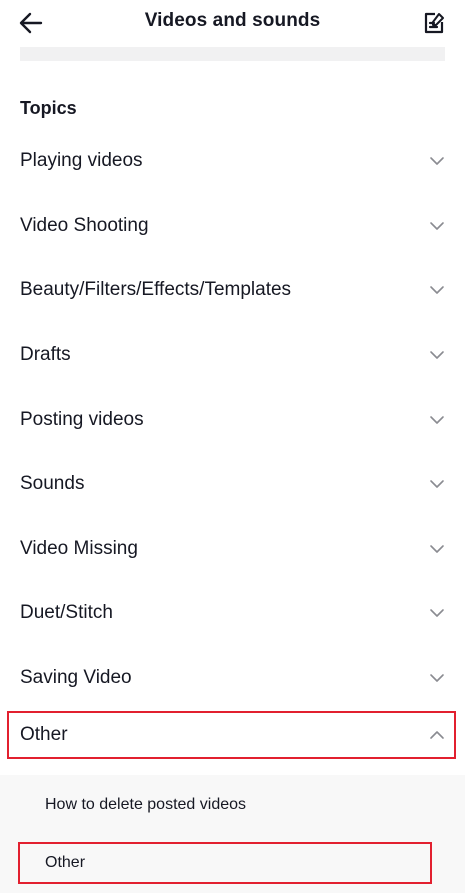 This screenshot has width=465, height=893. Describe the element at coordinates (232, 613) in the screenshot. I see `topic-duet-stitch: Duet/Stitch` at that location.